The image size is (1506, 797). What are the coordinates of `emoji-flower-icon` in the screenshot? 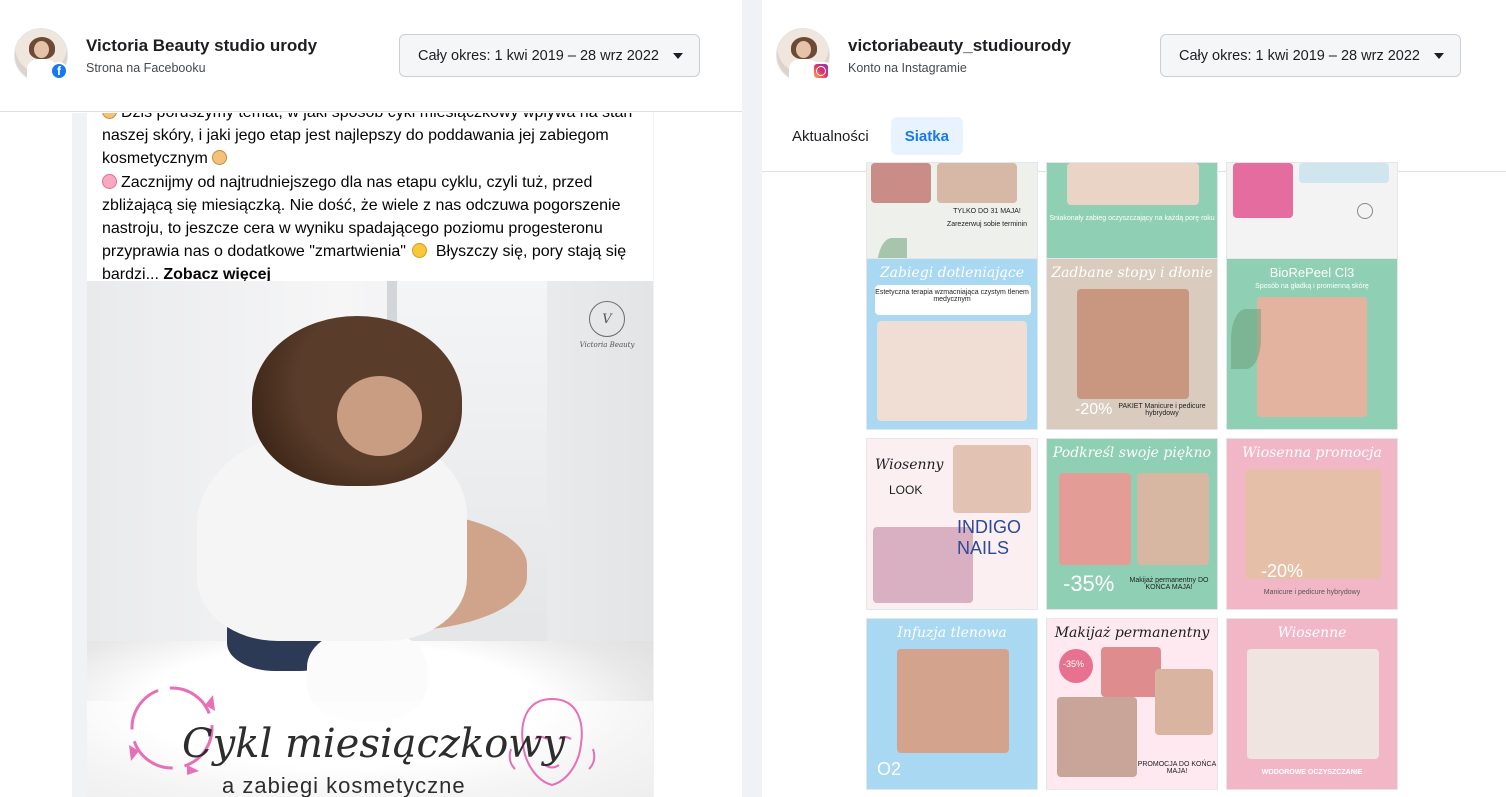 It's located at (109, 181).